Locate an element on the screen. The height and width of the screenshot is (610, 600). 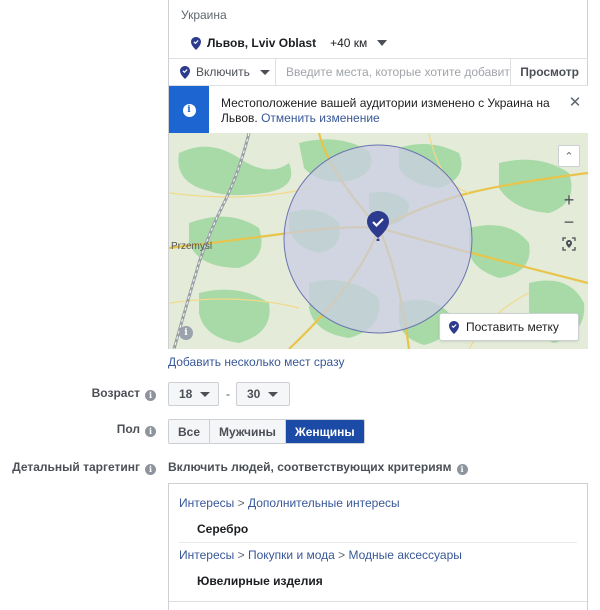
add-multiple-locations-link: Добавить несколько мест сразу is located at coordinates (256, 362).